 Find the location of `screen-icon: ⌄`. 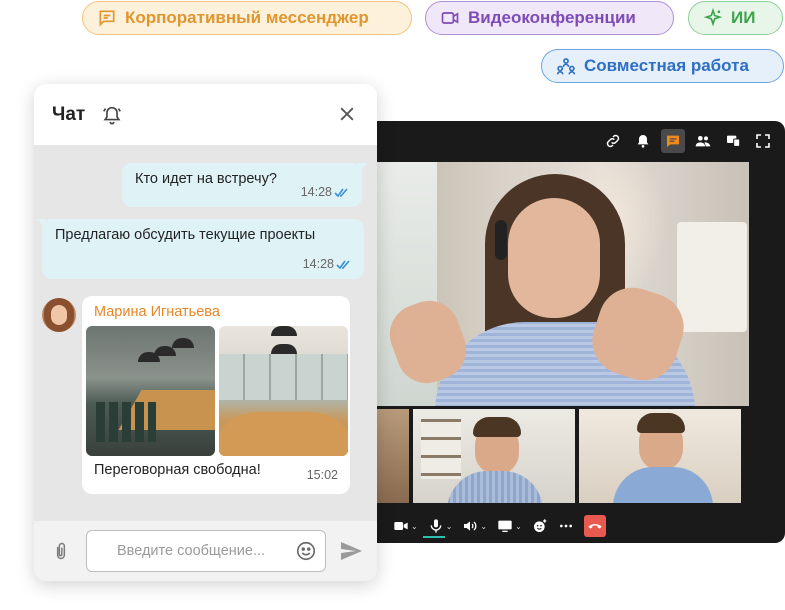

screen-icon: ⌄ is located at coordinates (509, 526).